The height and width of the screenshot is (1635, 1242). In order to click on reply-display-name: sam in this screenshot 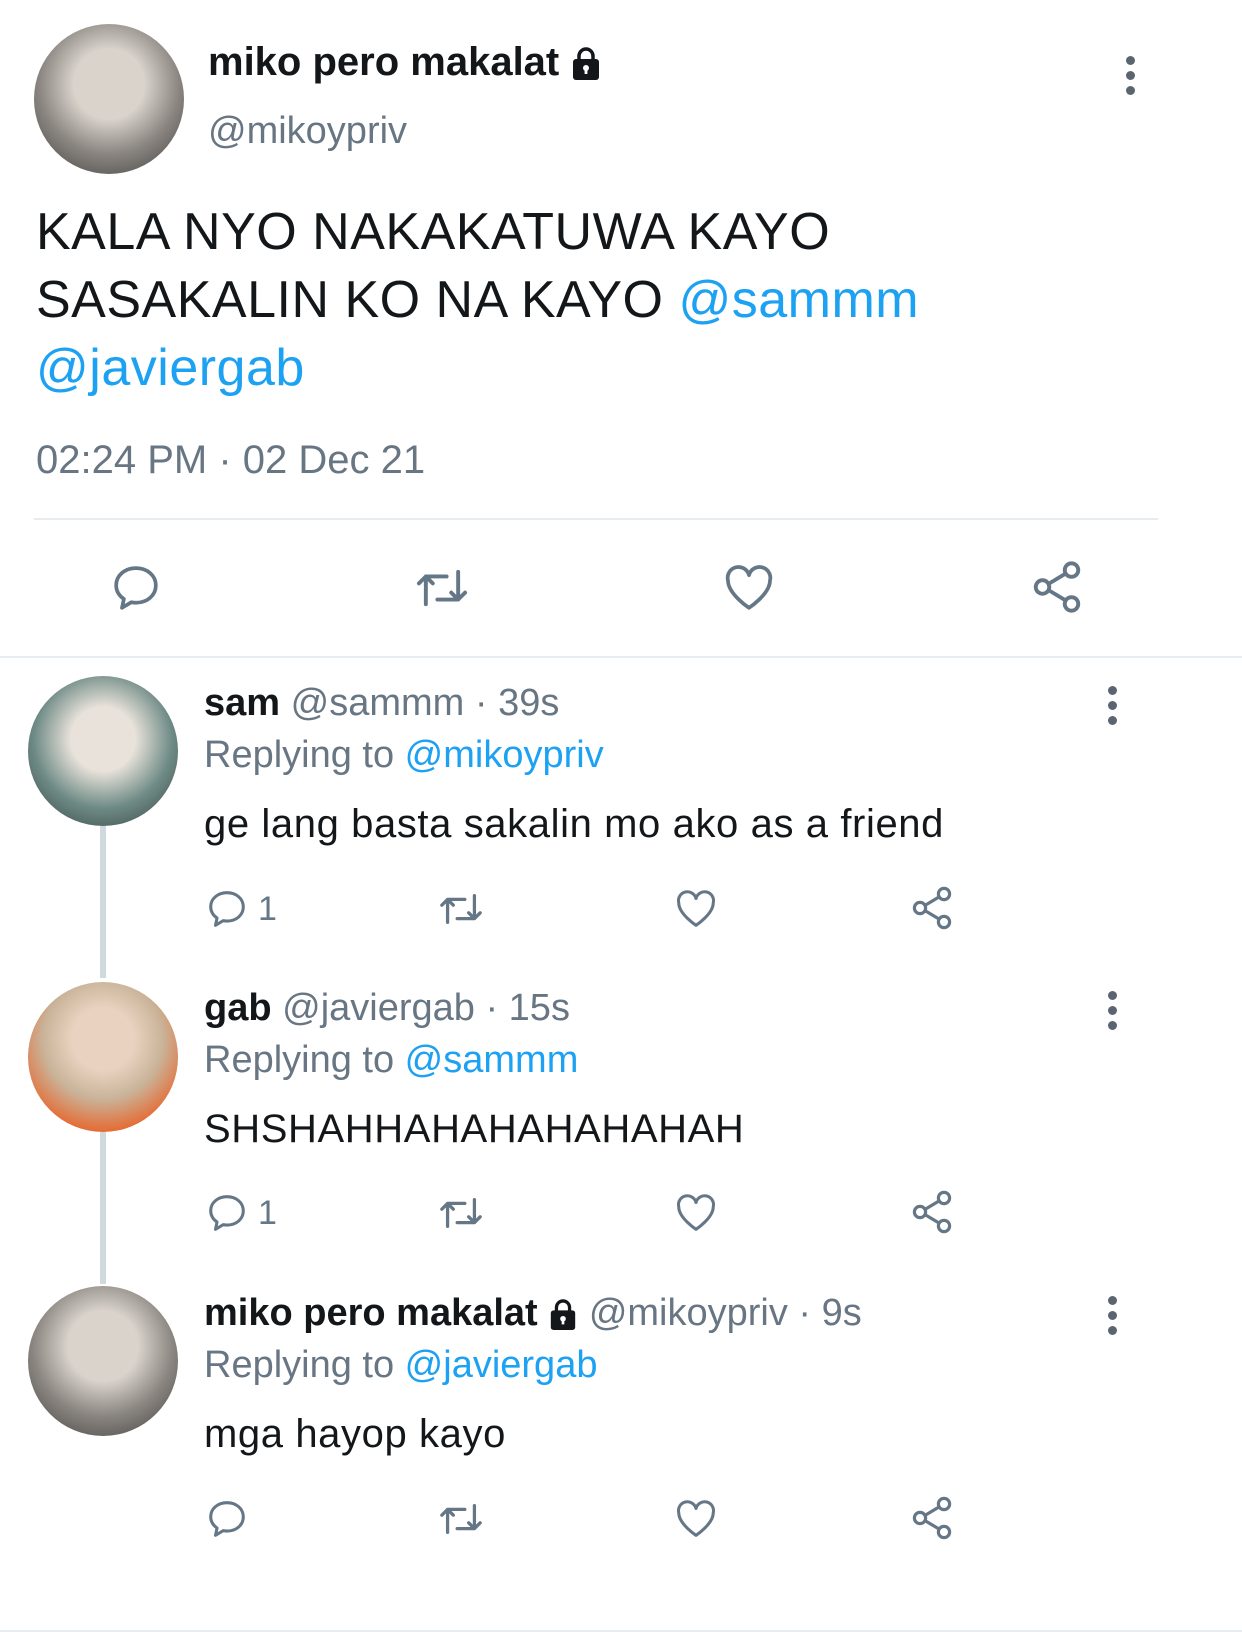, I will do `click(242, 703)`.